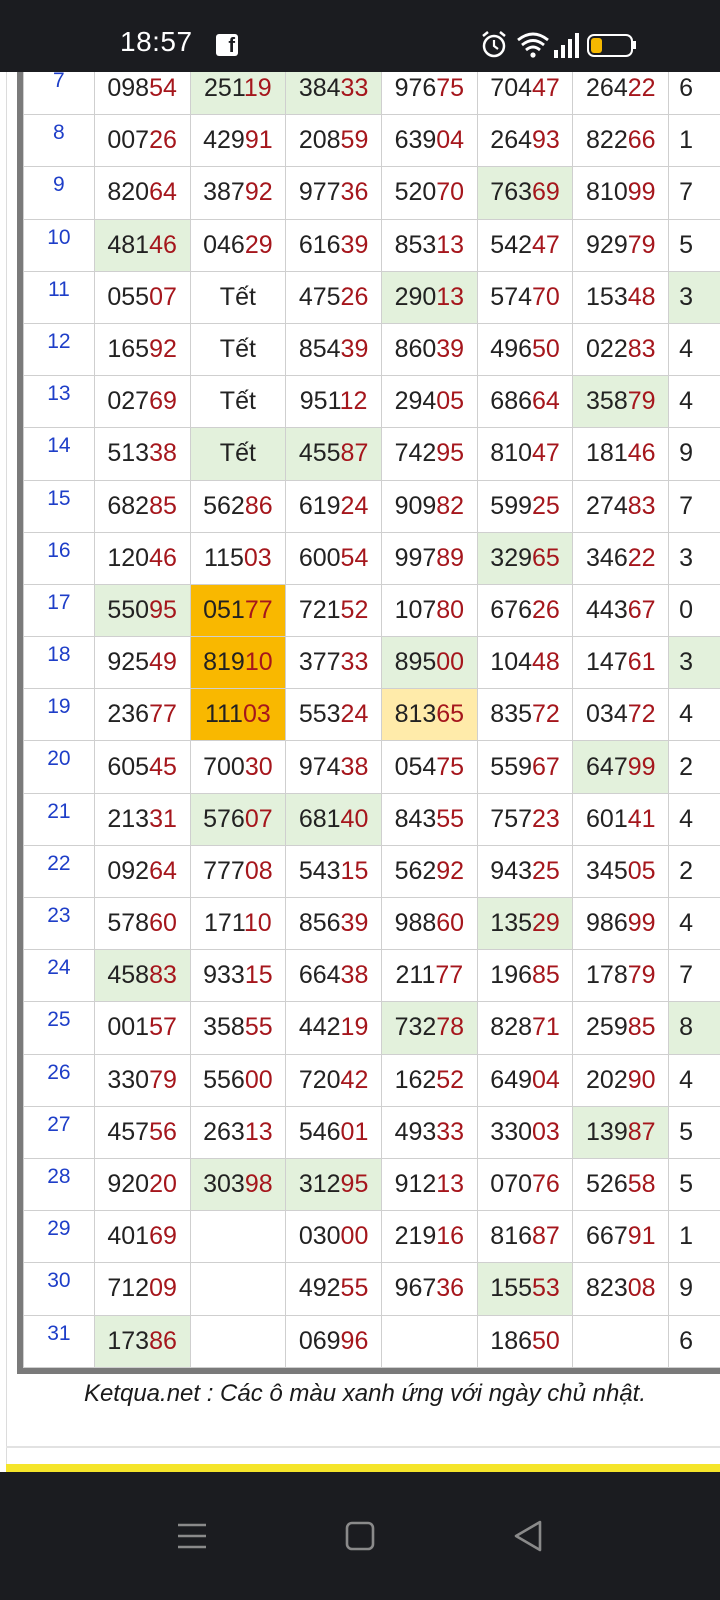 The width and height of the screenshot is (720, 1600). I want to click on result-cell: 60054, so click(333, 558).